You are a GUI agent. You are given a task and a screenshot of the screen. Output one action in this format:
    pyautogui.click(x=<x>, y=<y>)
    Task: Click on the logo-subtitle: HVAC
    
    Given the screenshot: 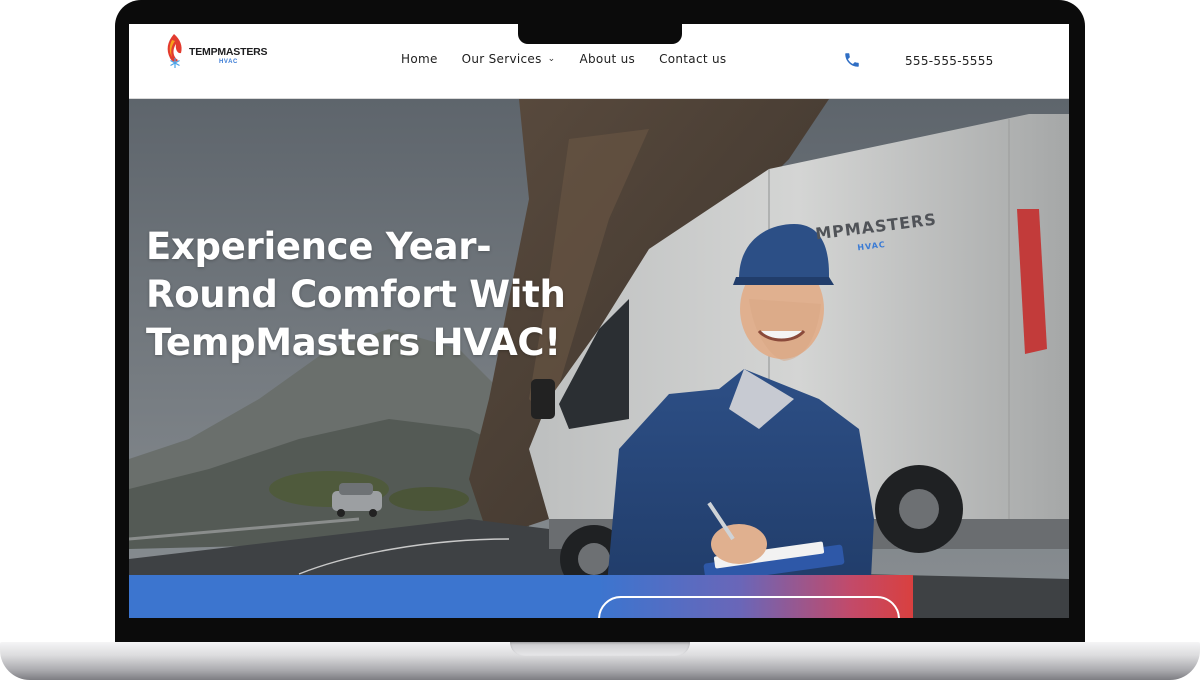 What is the action you would take?
    pyautogui.click(x=228, y=62)
    